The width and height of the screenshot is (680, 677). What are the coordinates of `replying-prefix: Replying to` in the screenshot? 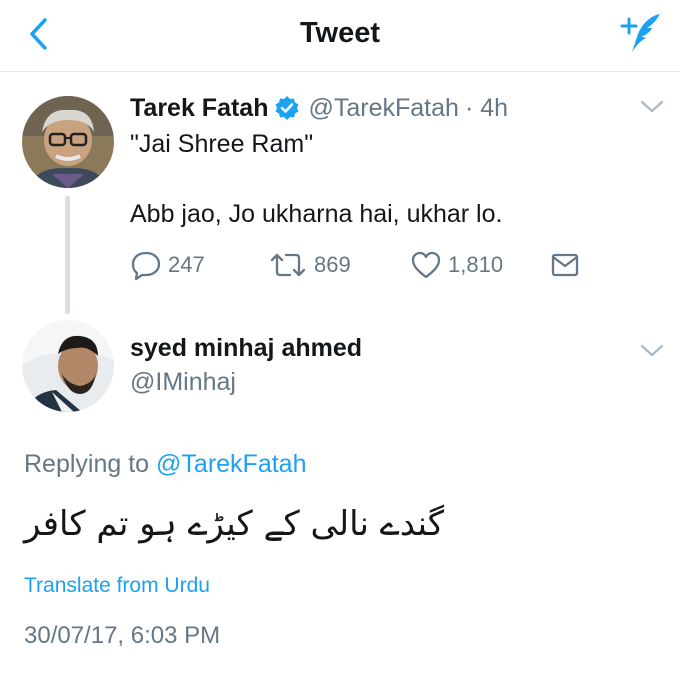 It's located at (87, 464).